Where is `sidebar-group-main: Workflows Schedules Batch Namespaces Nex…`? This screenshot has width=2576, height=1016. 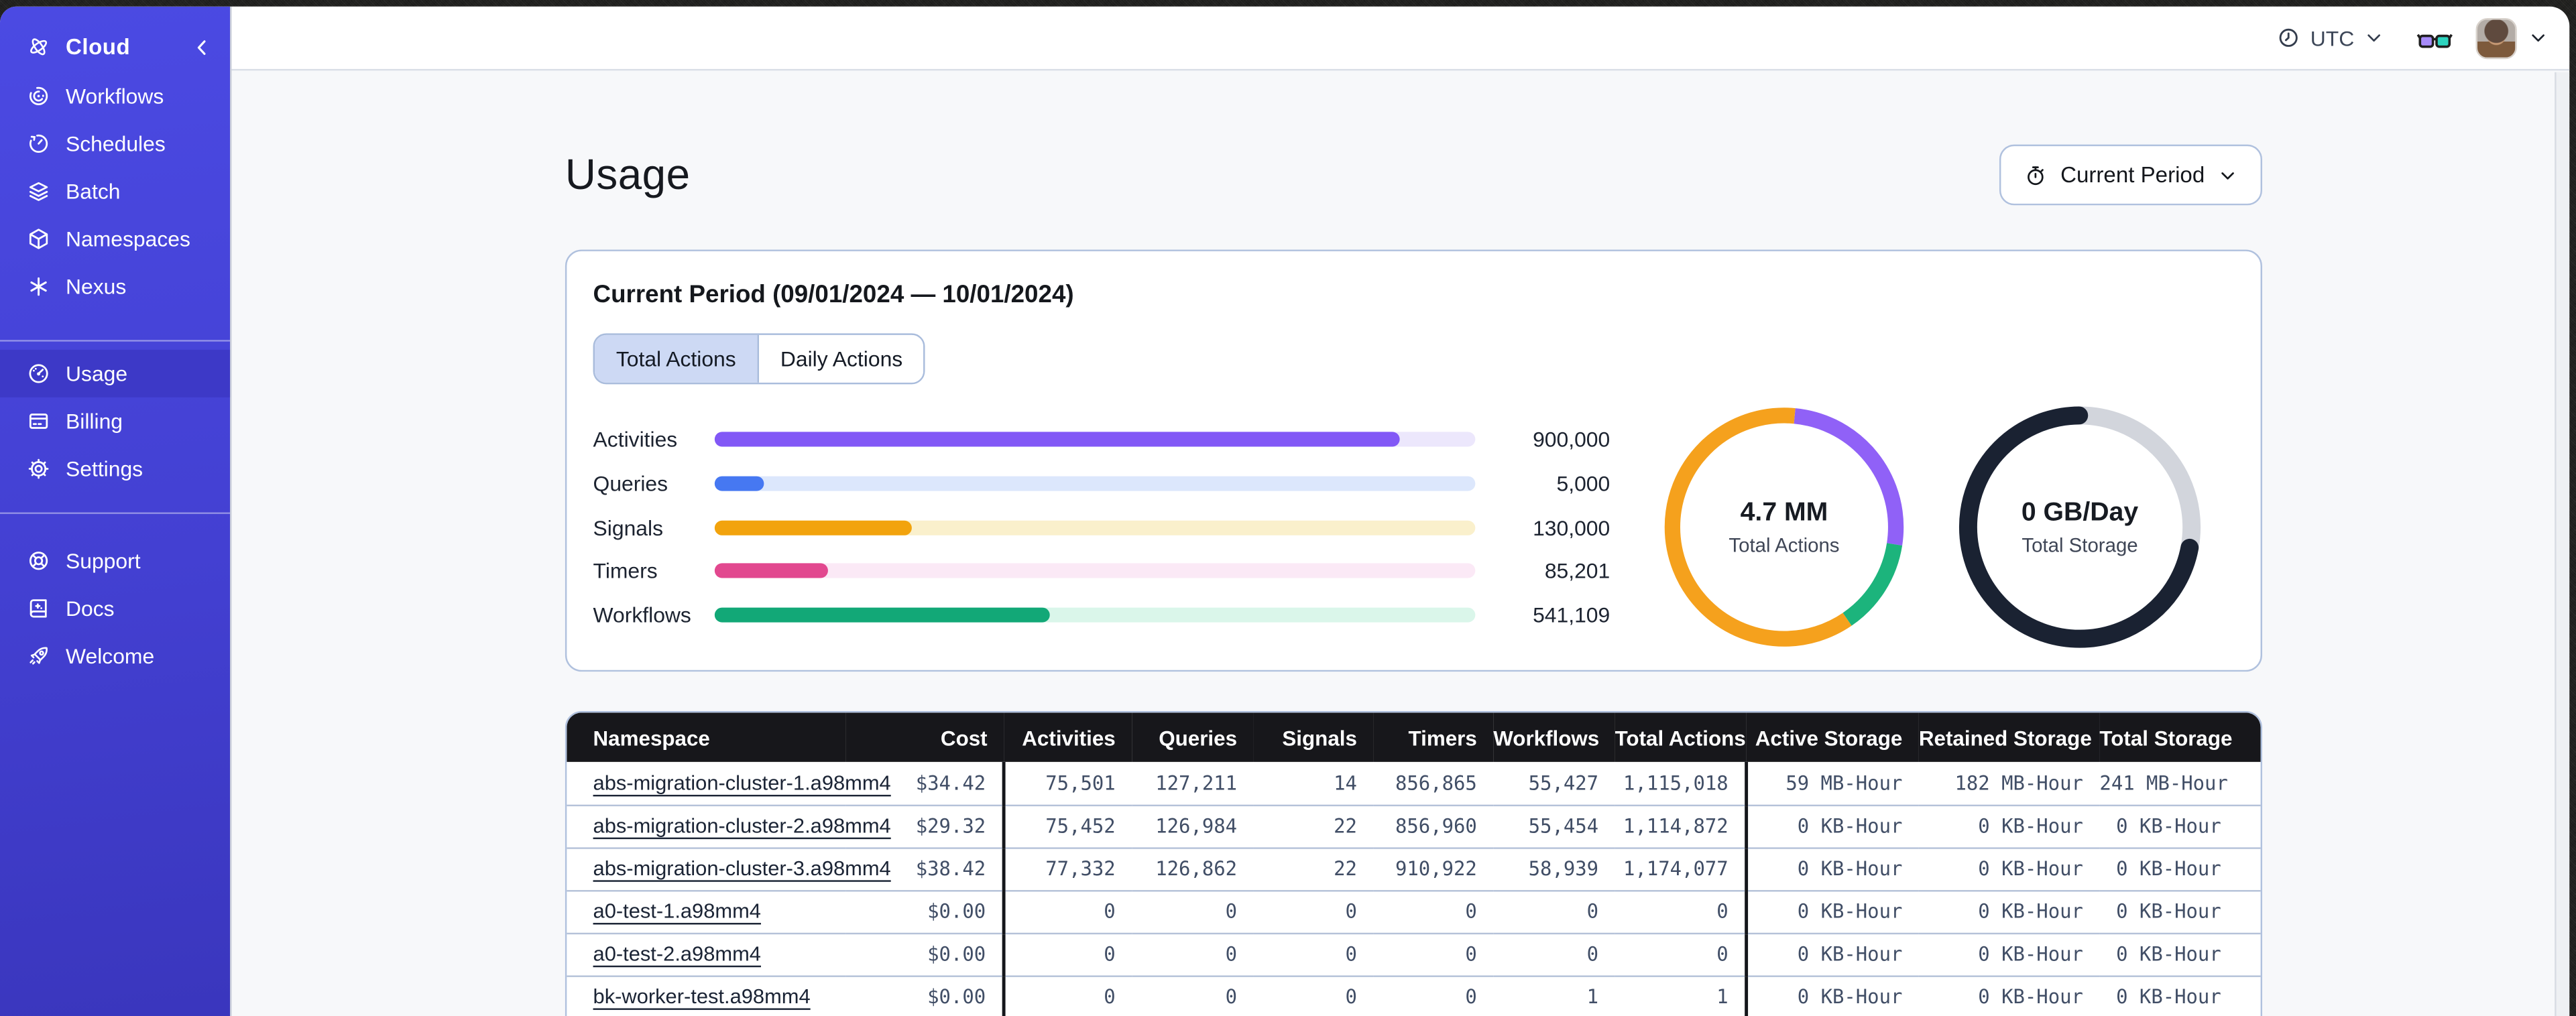
sidebar-group-main: Workflows Schedules Batch Namespaces Nex… is located at coordinates (115, 191).